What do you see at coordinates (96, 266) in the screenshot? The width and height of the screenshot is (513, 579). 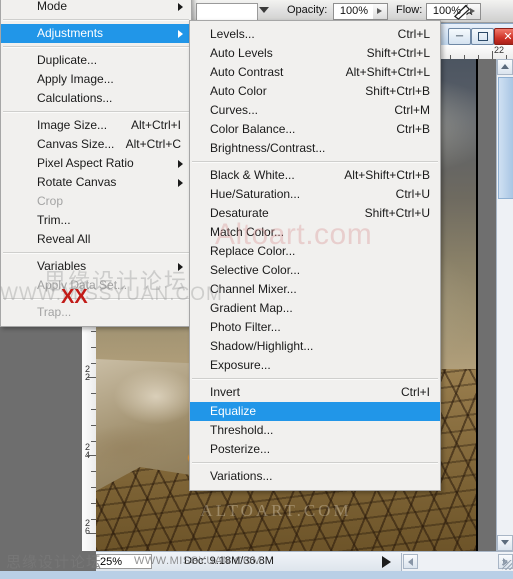 I see `menu-item-variables: Variables` at bounding box center [96, 266].